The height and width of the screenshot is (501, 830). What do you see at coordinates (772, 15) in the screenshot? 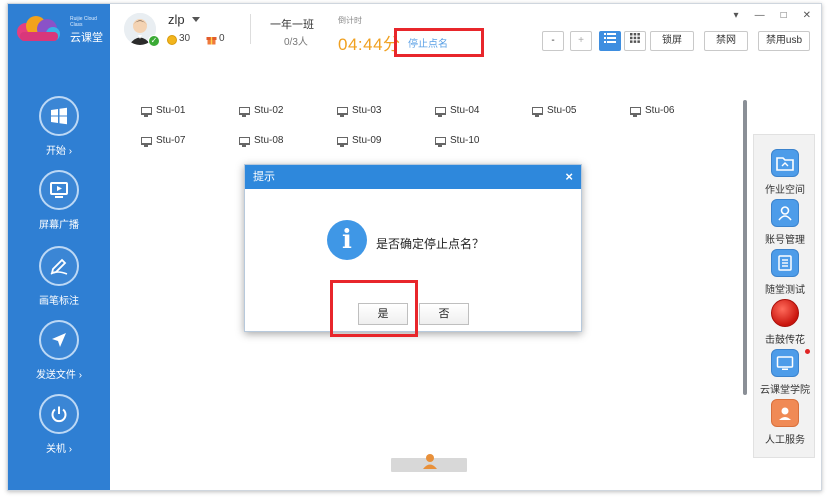
I see `window-controls: ▾ — □ ✕` at bounding box center [772, 15].